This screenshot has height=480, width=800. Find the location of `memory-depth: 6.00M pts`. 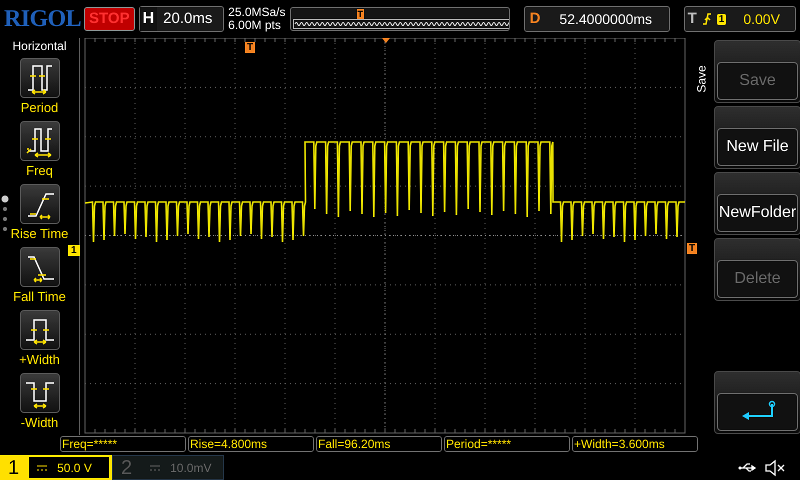

memory-depth: 6.00M pts is located at coordinates (255, 25).